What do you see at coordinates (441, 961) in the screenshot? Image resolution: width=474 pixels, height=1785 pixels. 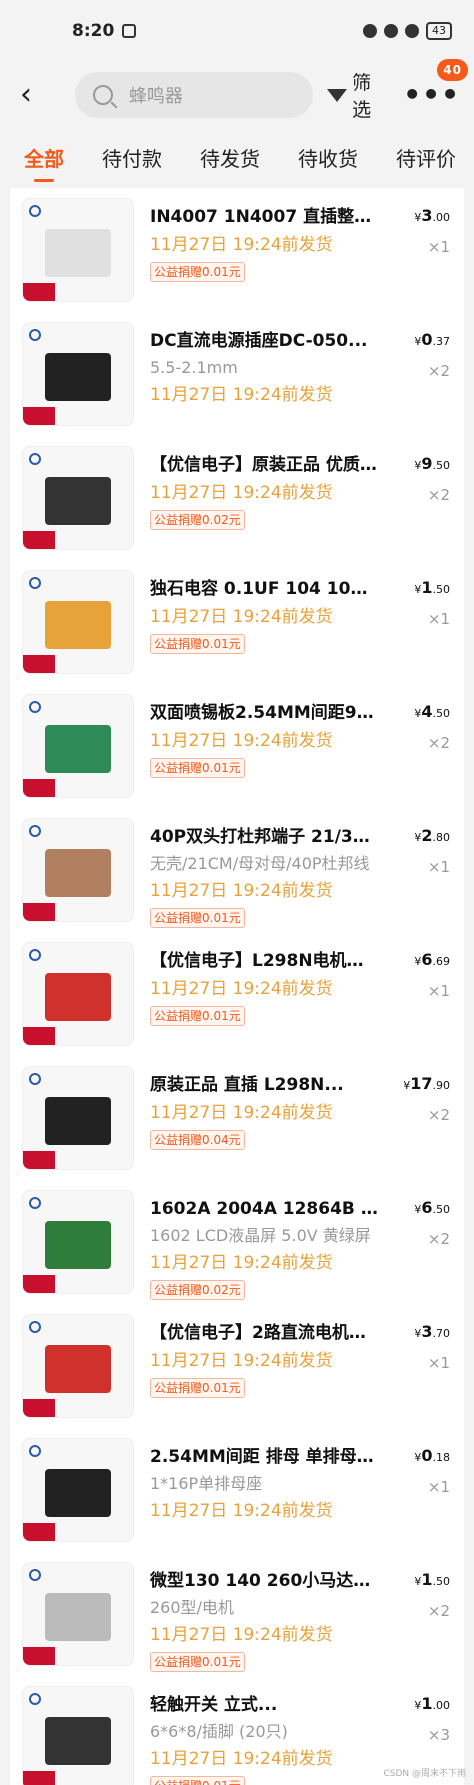 I see `price-decimal: .69` at bounding box center [441, 961].